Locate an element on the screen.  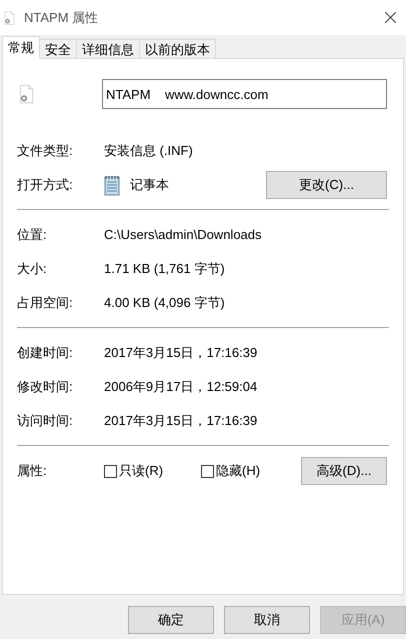
field-label: 属性: is located at coordinates (32, 471).